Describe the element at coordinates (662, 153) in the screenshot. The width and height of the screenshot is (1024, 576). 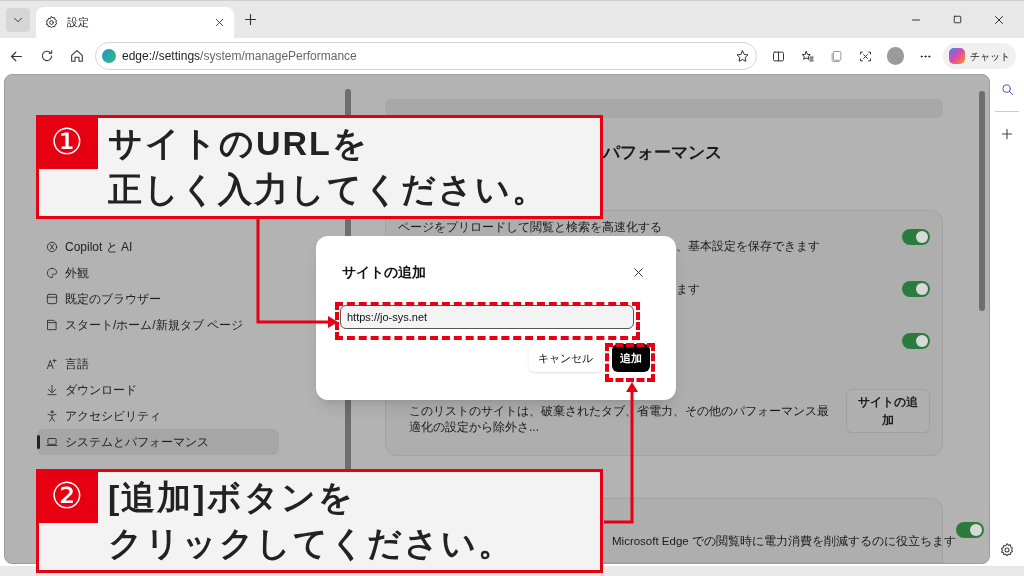
I see `page-heading: パフォーマンス` at that location.